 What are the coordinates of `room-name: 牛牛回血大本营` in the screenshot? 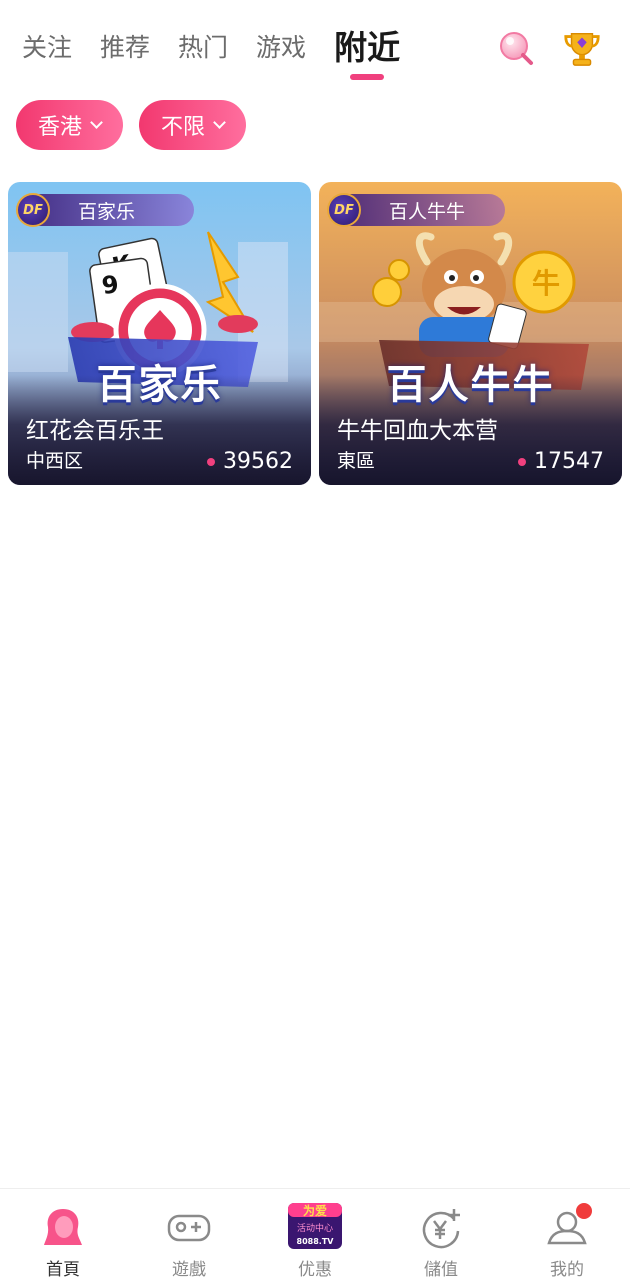 It's located at (417, 431).